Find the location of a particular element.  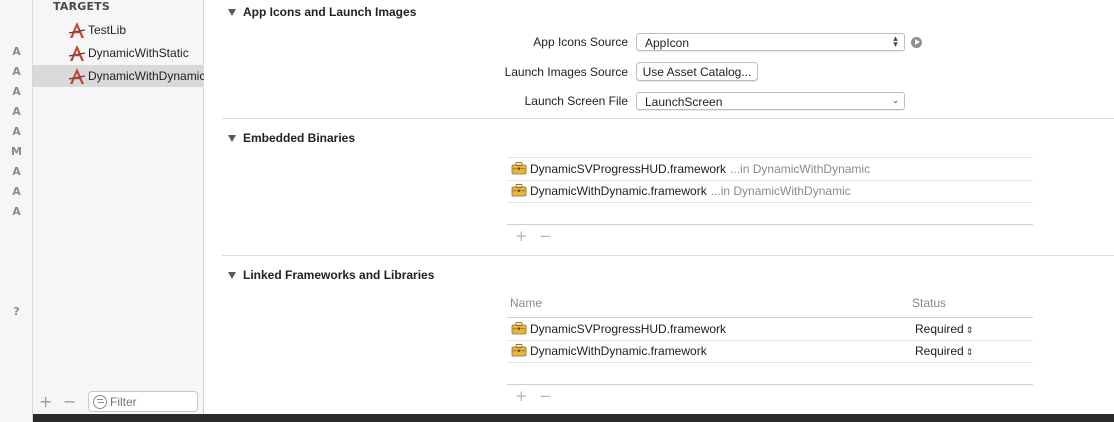

popup-value: AppIcon is located at coordinates (667, 43).